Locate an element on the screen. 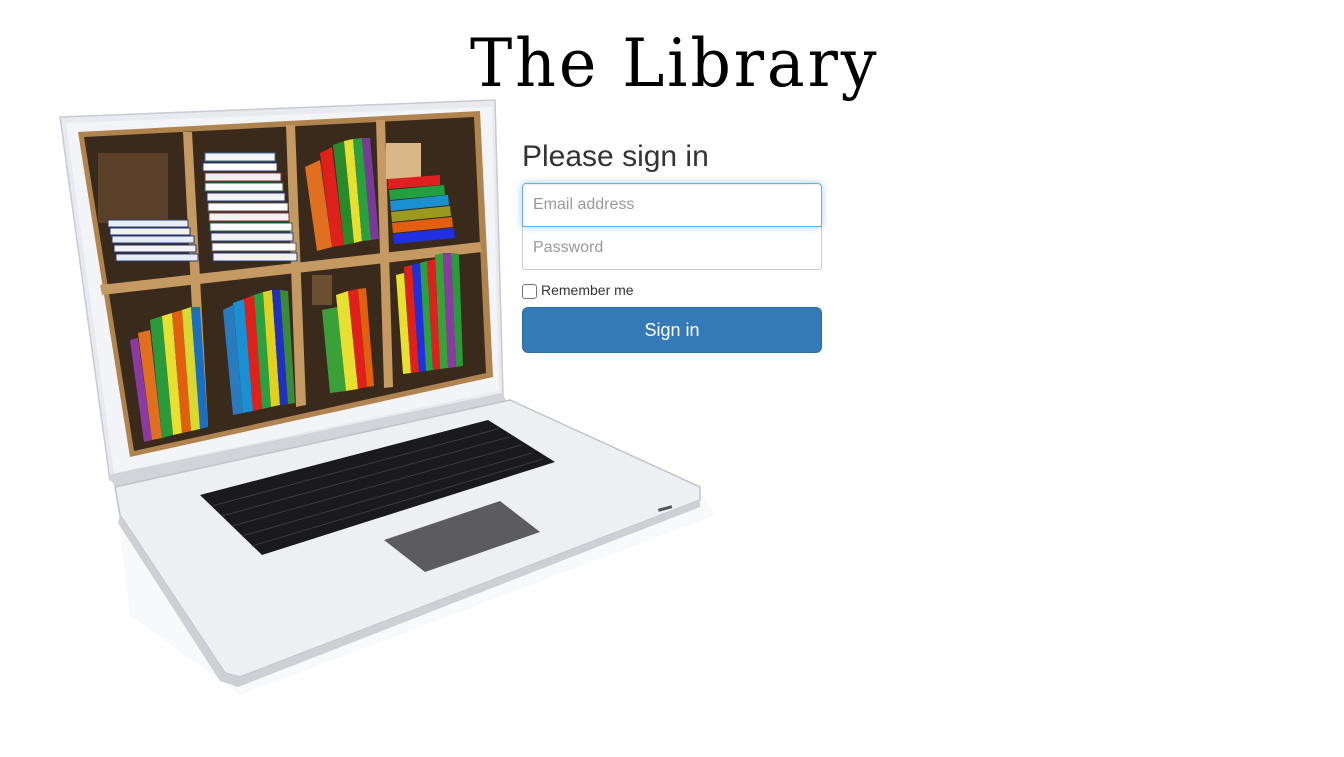 The height and width of the screenshot is (757, 1344). password-input is located at coordinates (672, 248).